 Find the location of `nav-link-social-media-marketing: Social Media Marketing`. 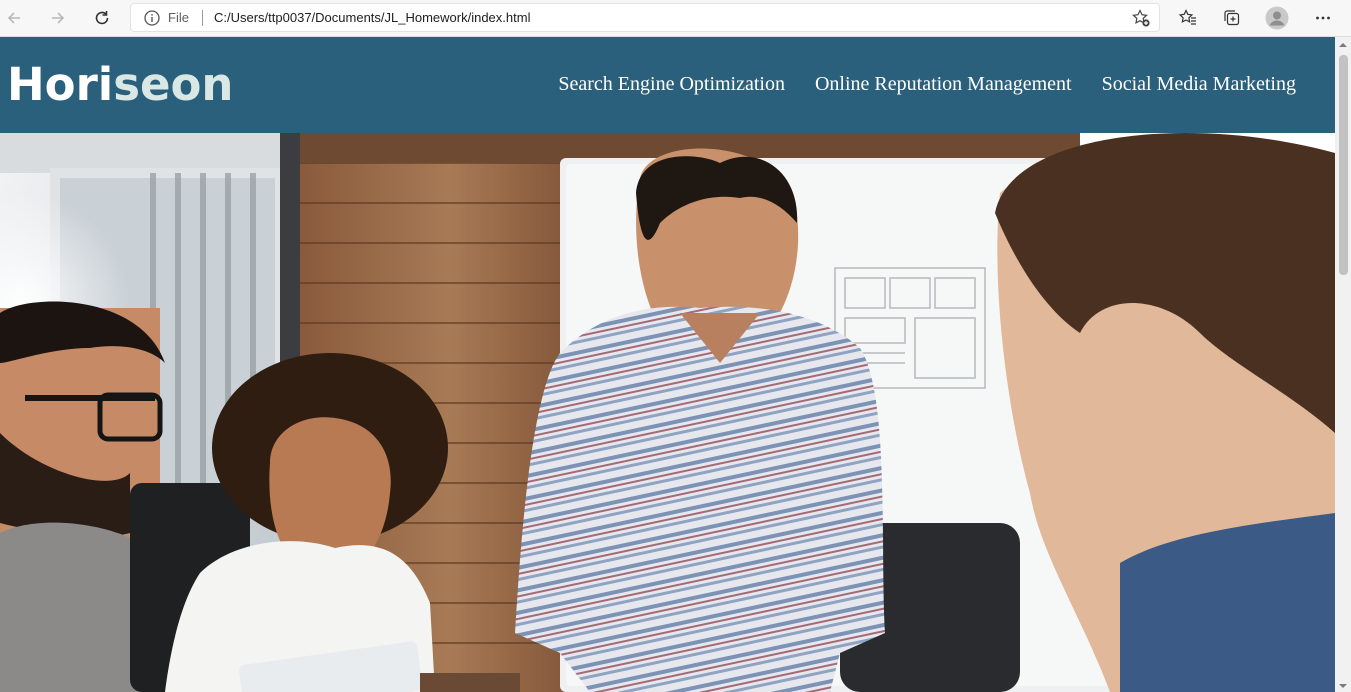

nav-link-social-media-marketing: Social Media Marketing is located at coordinates (1199, 84).